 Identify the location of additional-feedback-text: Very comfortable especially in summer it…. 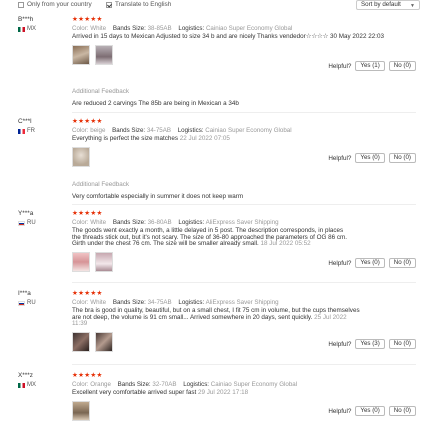
(158, 196).